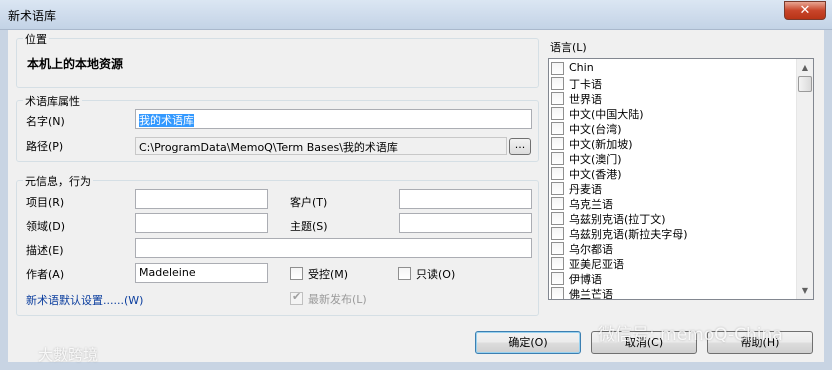  What do you see at coordinates (675, 113) in the screenshot?
I see `language-item: 中文(中国大陆)` at bounding box center [675, 113].